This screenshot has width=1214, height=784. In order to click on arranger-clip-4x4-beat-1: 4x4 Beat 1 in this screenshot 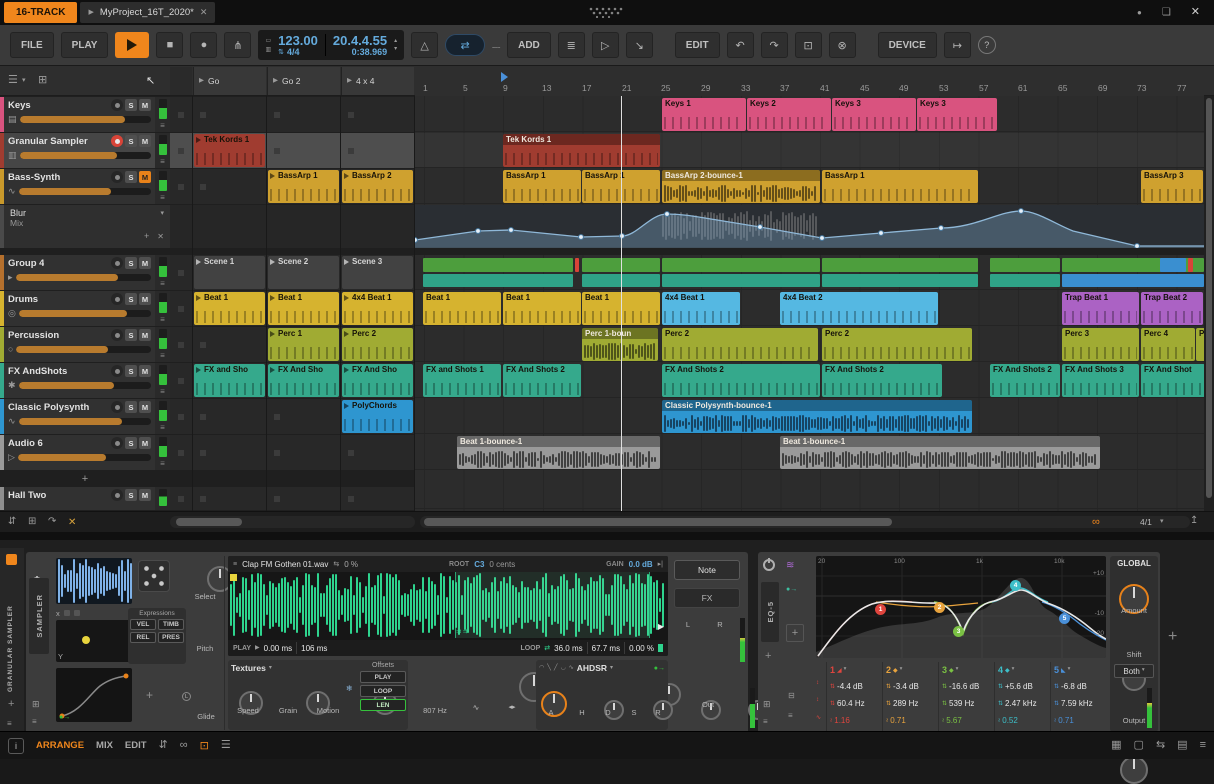, I will do `click(701, 308)`.